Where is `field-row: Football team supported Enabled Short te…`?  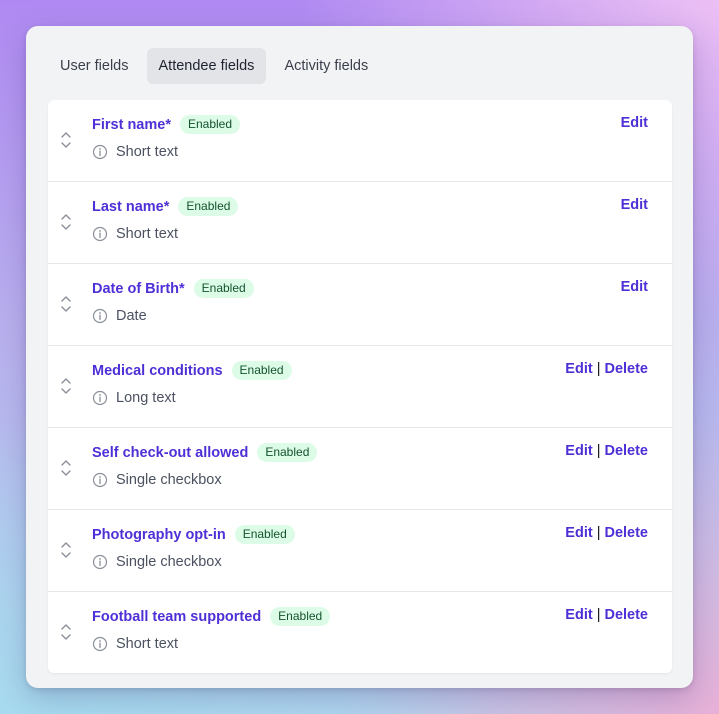
field-row: Football team supported Enabled Short te… is located at coordinates (360, 632).